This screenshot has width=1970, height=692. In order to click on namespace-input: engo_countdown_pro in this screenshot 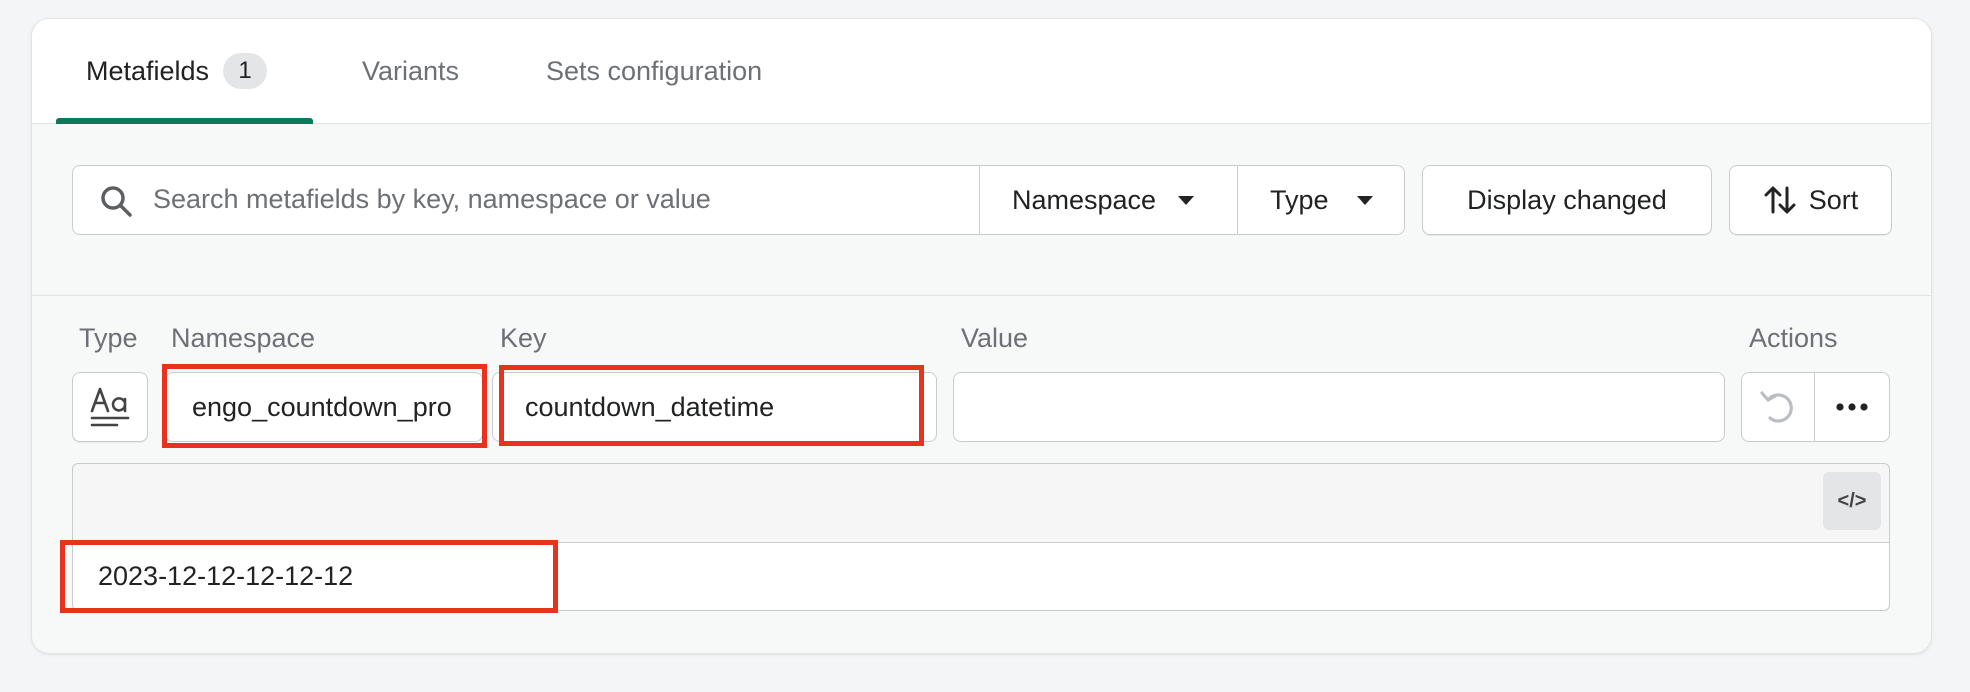, I will do `click(324, 407)`.